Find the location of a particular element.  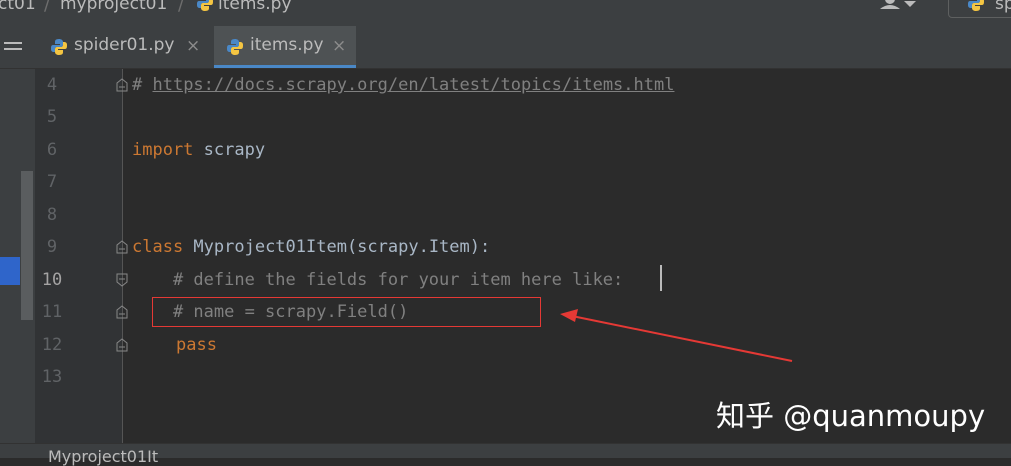

project-panel-scrollbar is located at coordinates (27, 245).